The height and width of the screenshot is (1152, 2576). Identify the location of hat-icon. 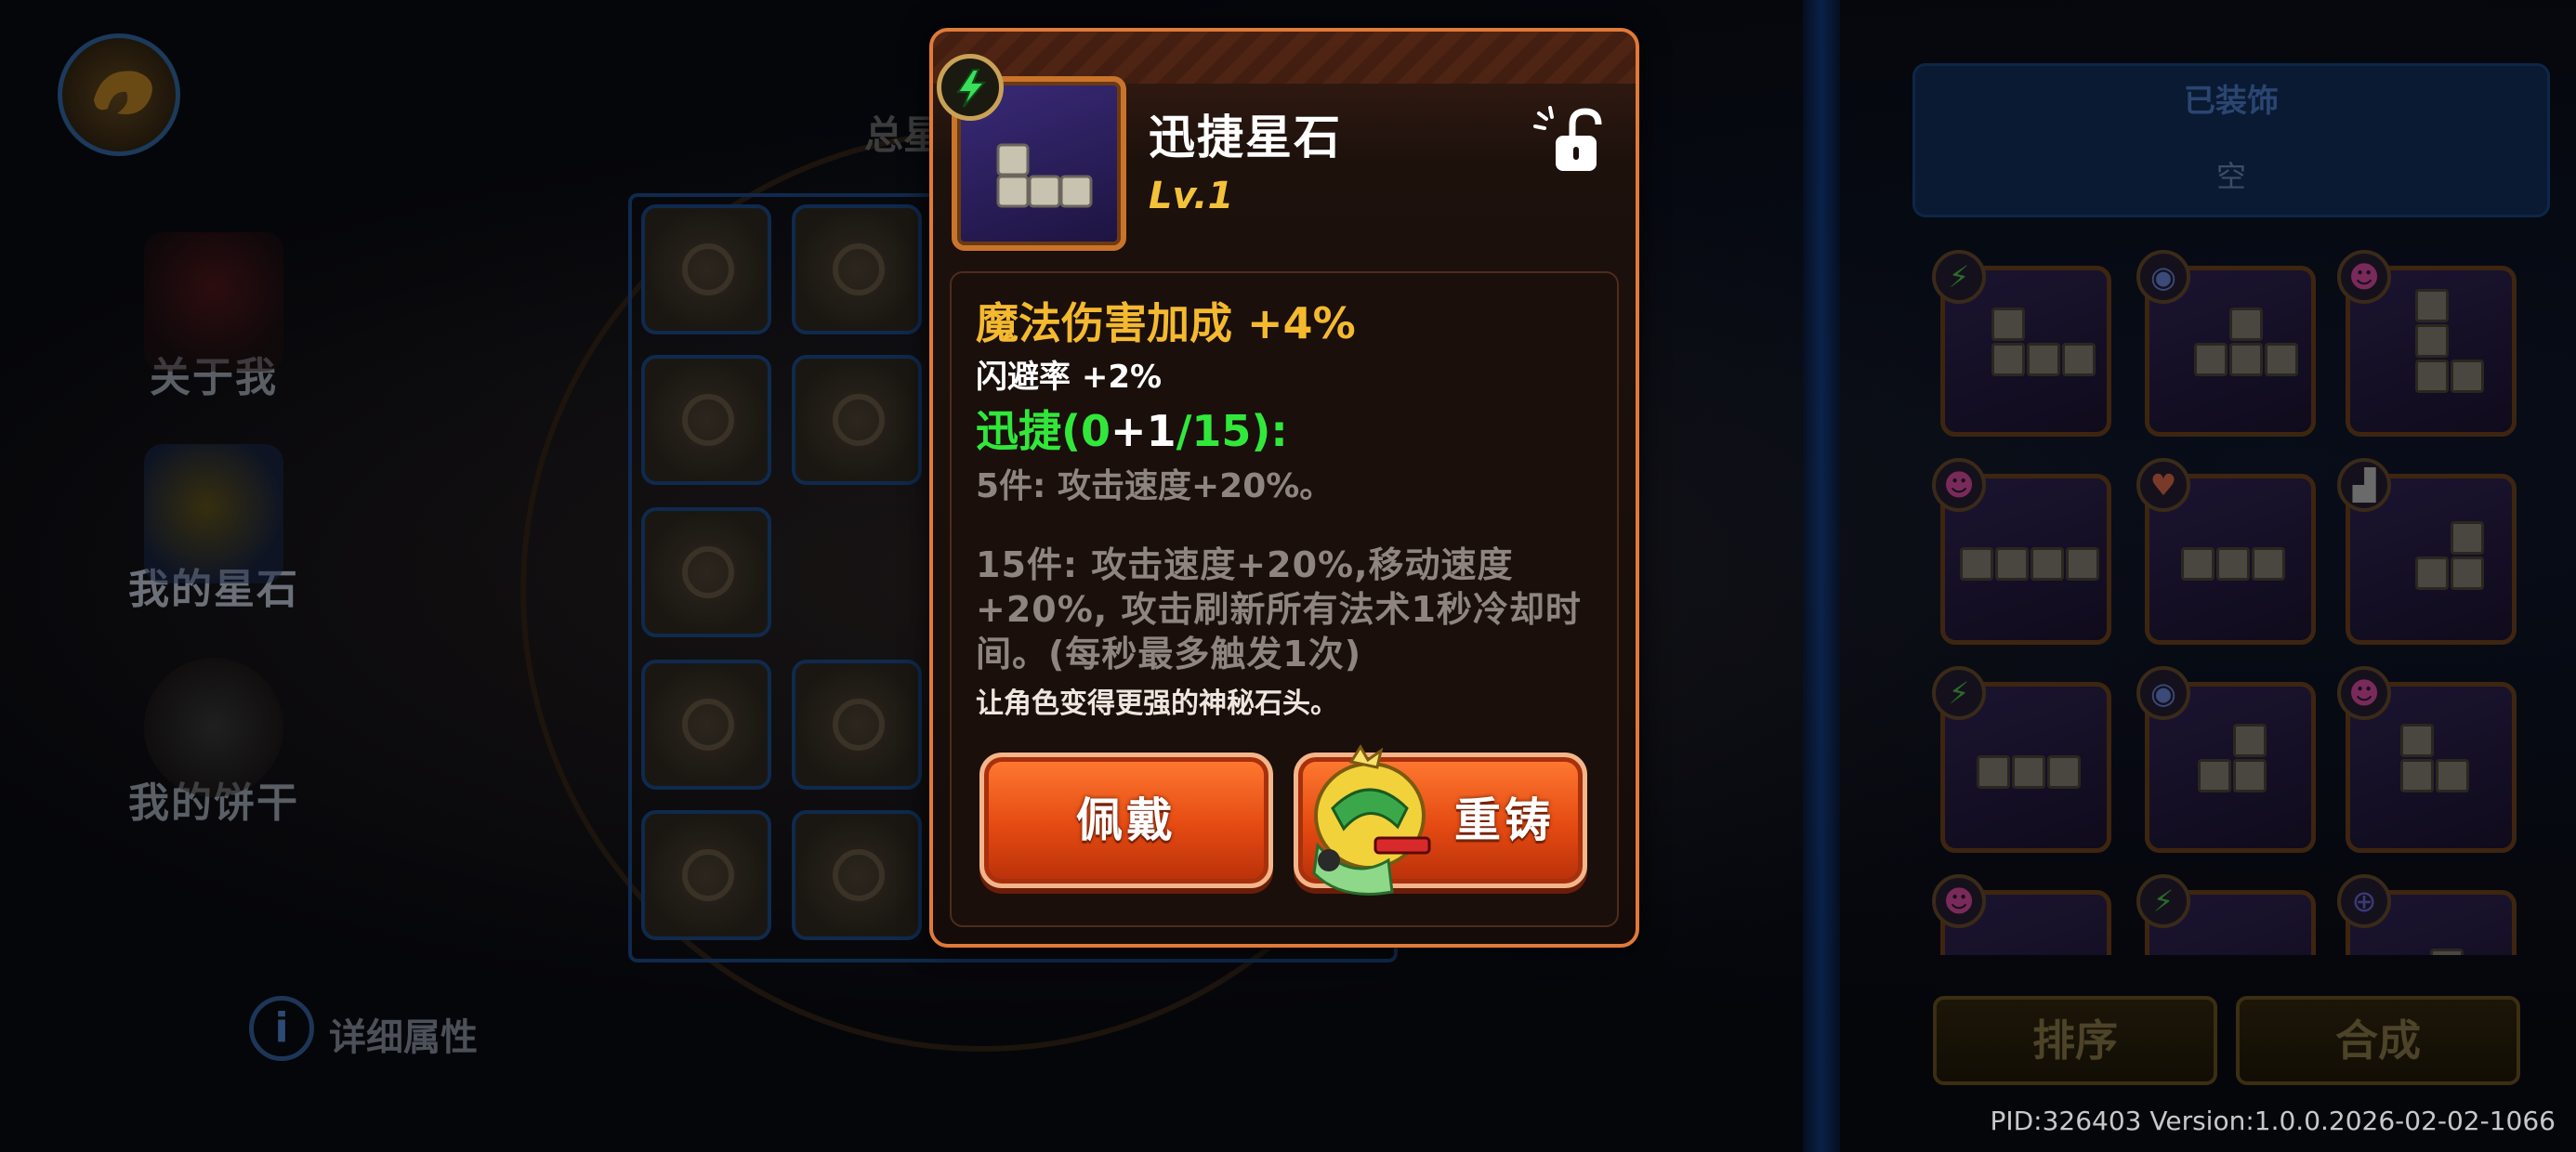
(213, 302).